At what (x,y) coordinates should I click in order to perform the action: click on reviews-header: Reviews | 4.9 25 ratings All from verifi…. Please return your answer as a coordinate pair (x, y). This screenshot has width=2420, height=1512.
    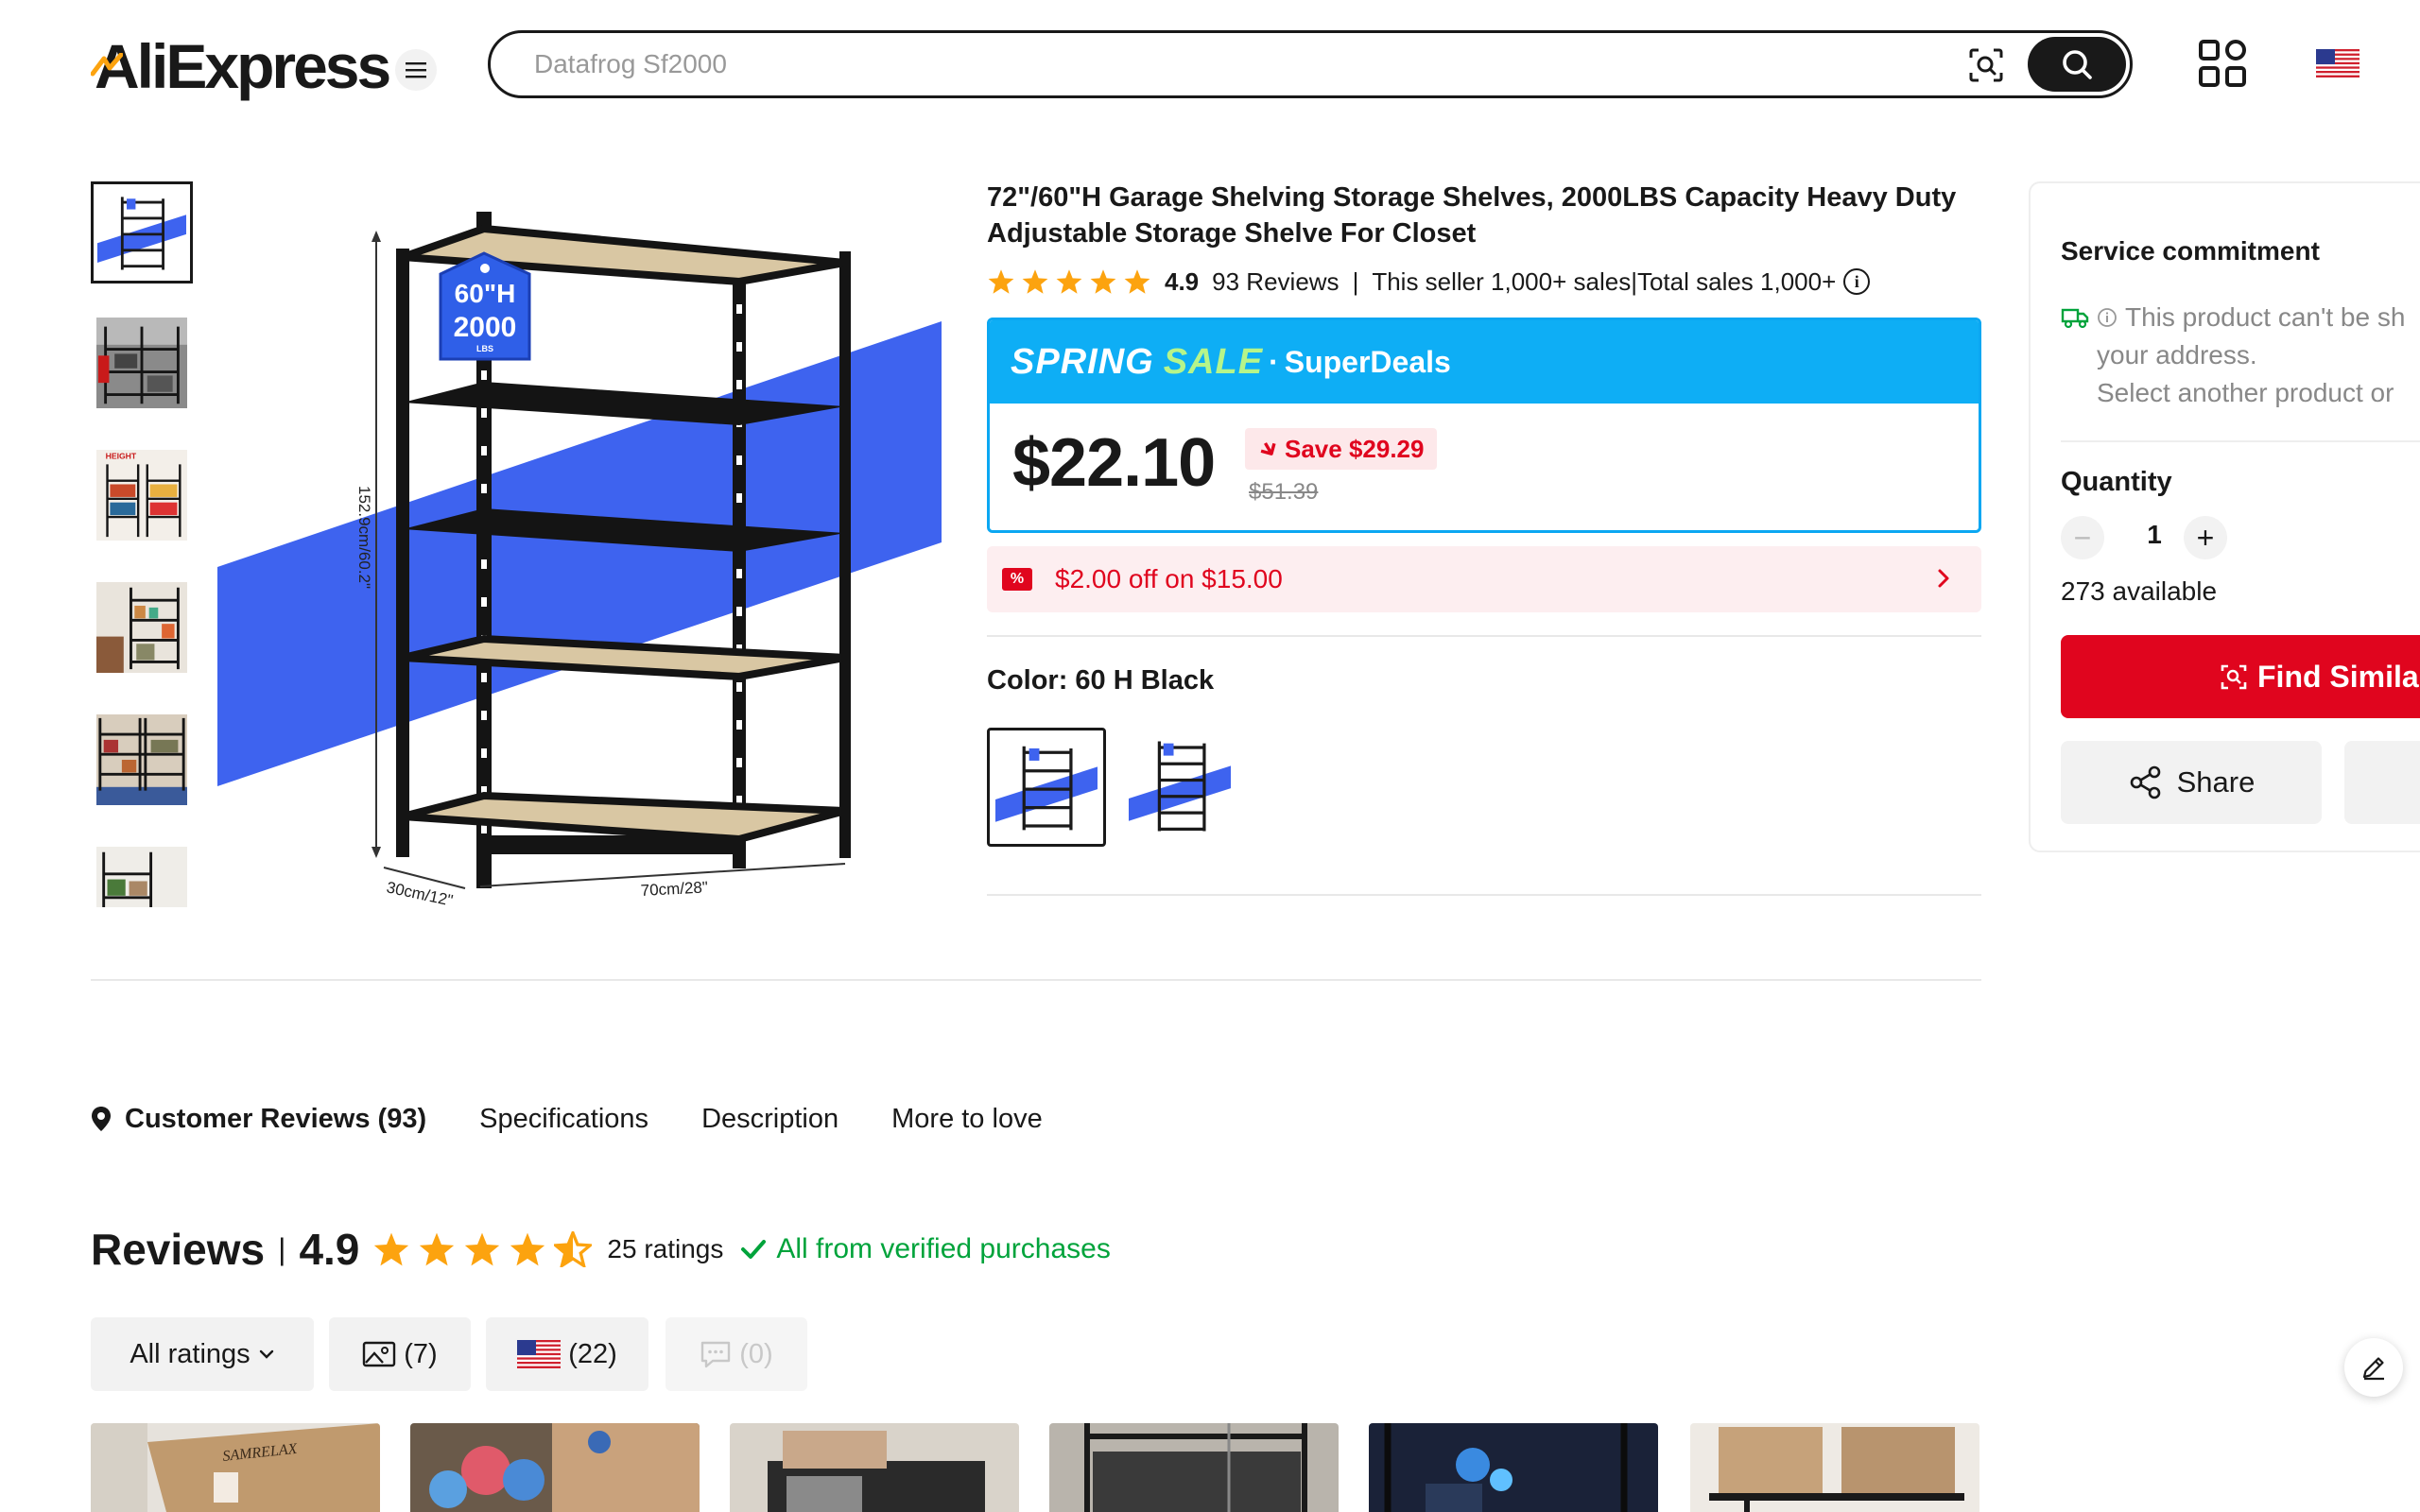
    Looking at the image, I should click on (601, 1249).